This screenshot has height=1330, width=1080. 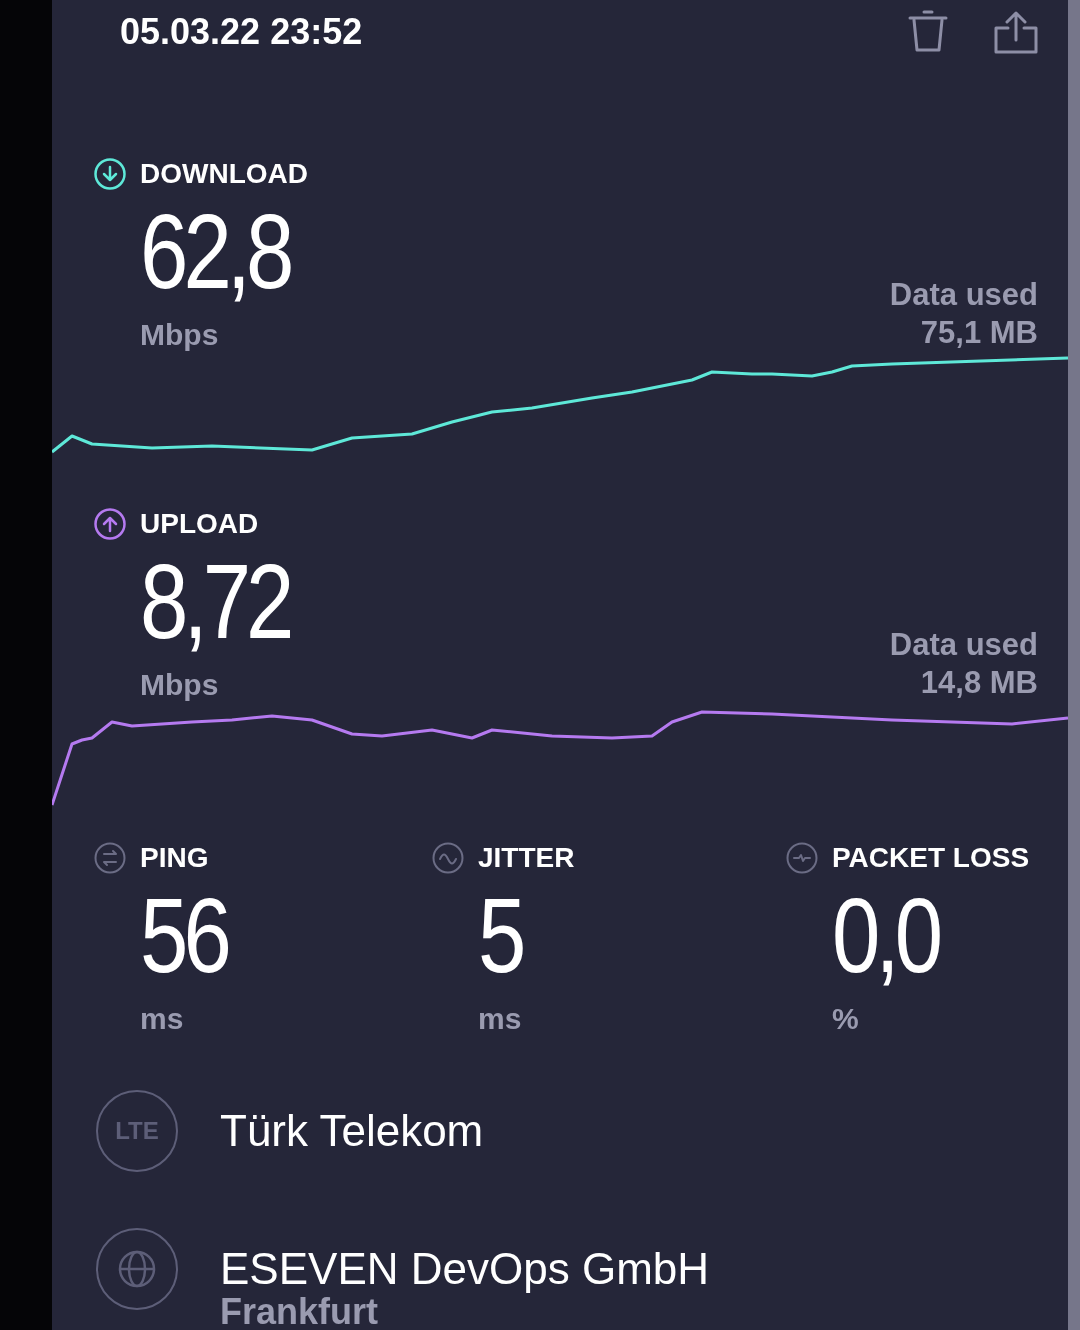 What do you see at coordinates (242, 32) in the screenshot?
I see `date-time: 05.03.22 23:52` at bounding box center [242, 32].